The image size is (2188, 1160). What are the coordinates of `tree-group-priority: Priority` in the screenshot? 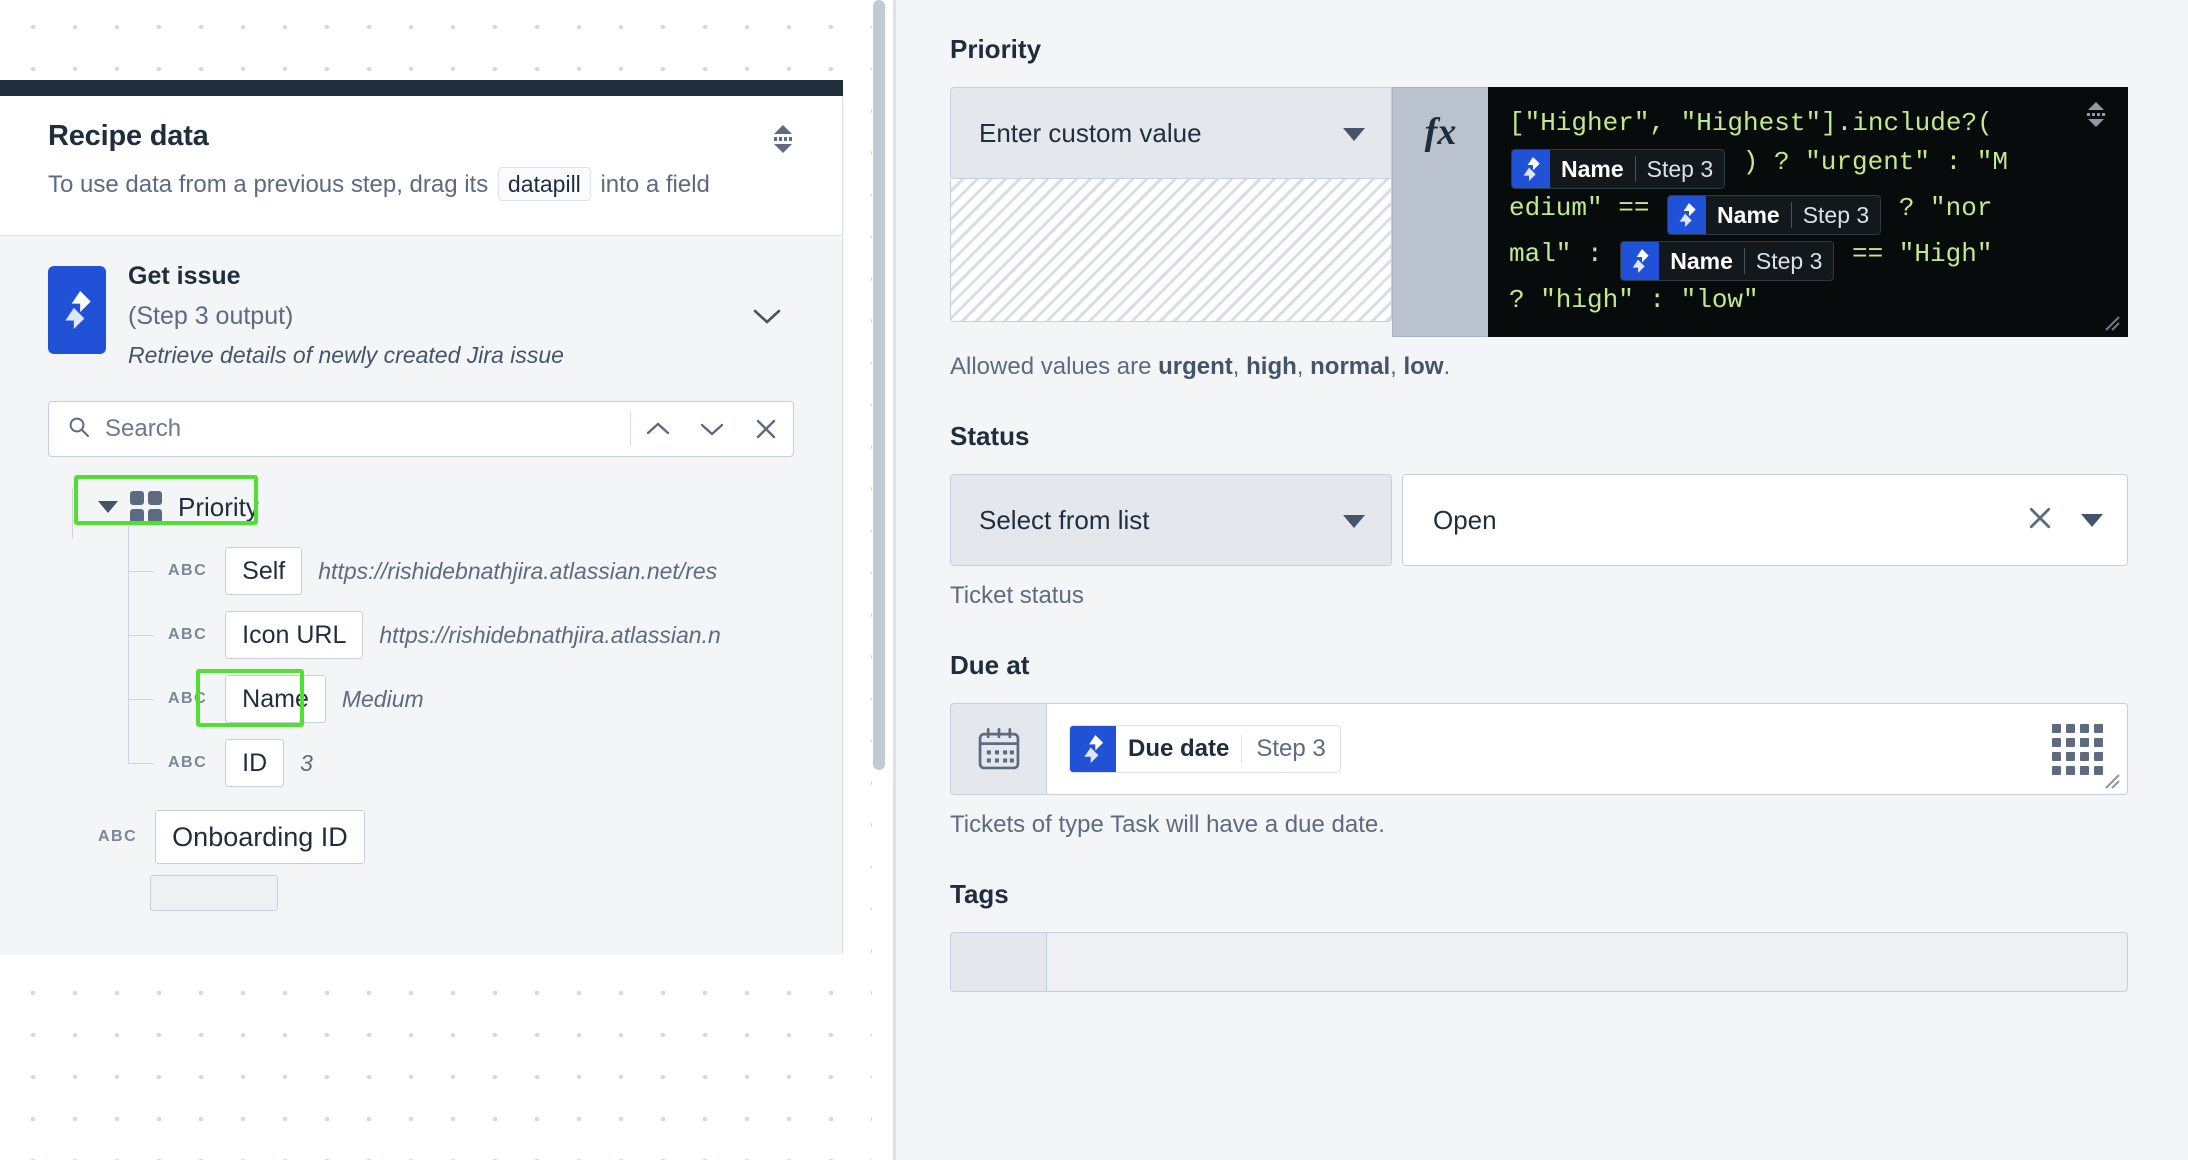 It's located at (421, 507).